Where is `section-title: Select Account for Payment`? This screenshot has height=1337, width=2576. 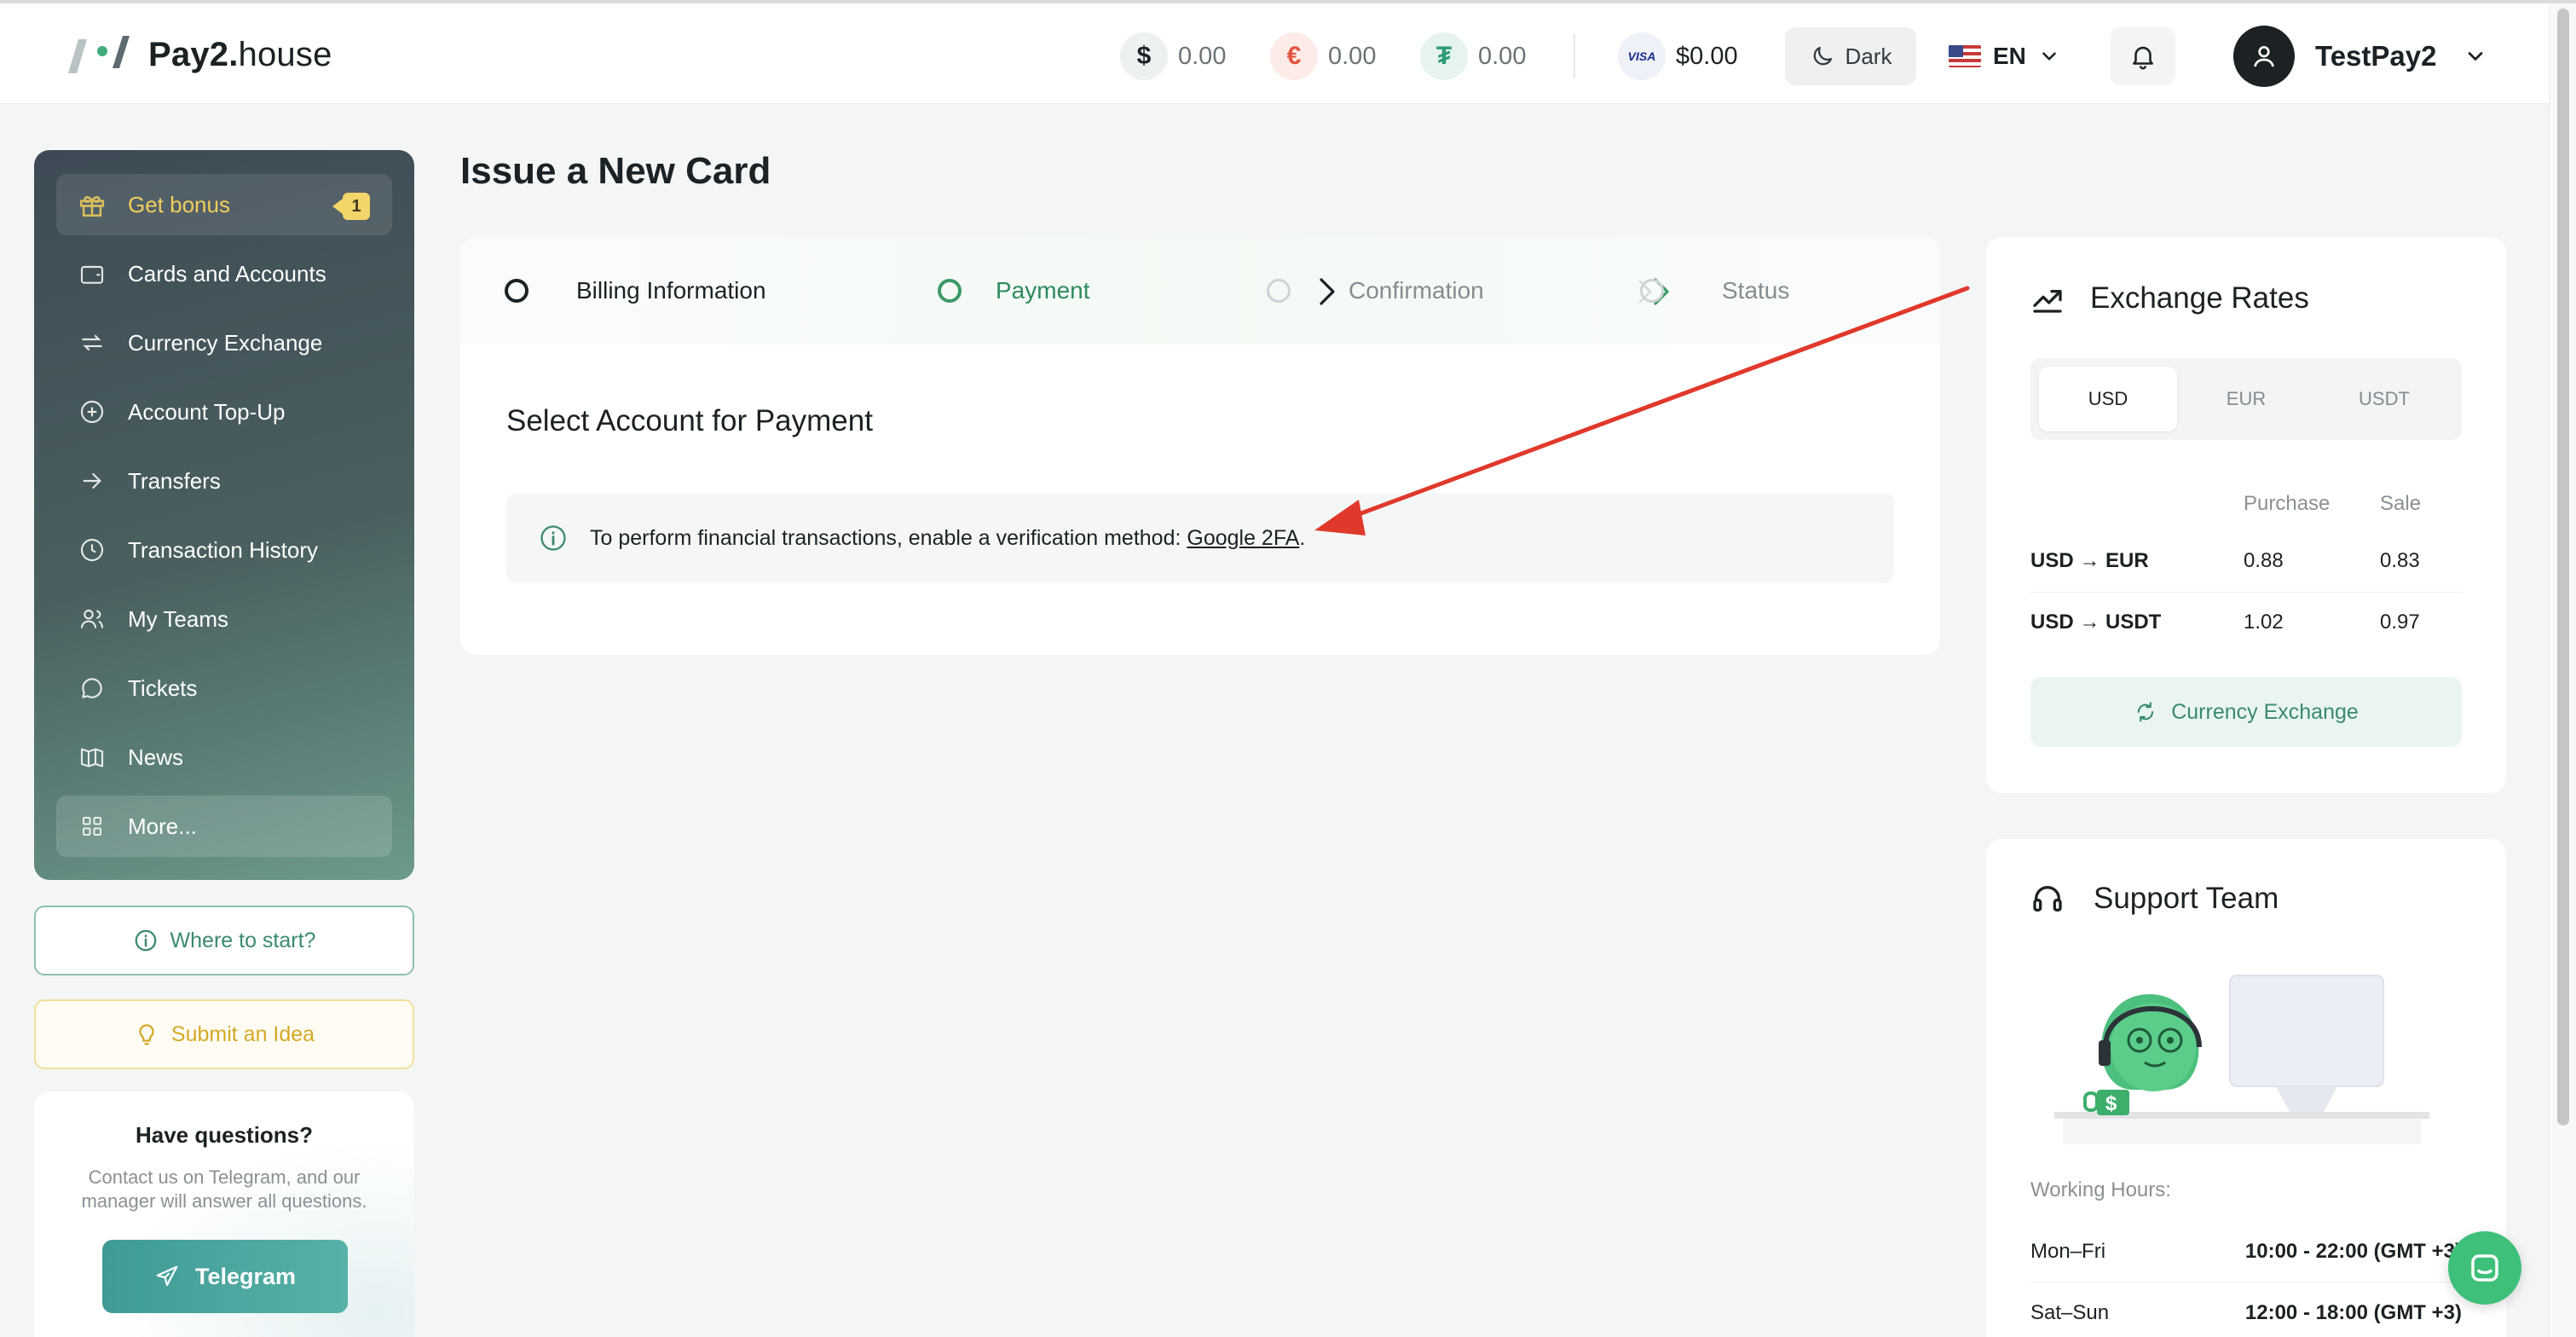 section-title: Select Account for Payment is located at coordinates (689, 420).